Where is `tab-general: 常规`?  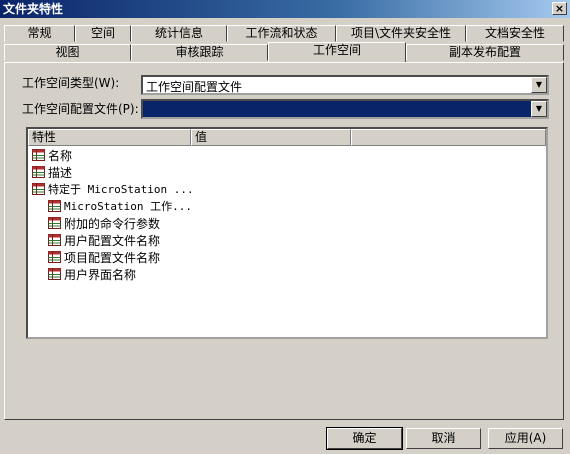 tab-general: 常规 is located at coordinates (39, 33).